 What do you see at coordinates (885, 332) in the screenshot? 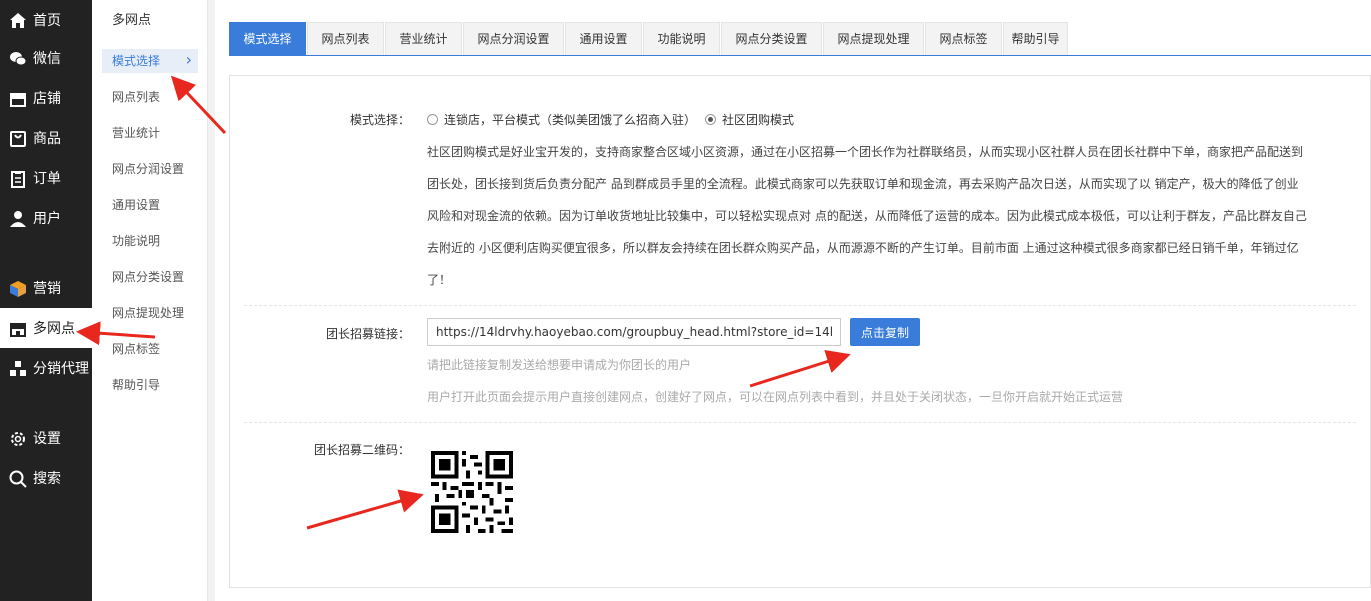
I see `copy-link-button: 点击复制` at bounding box center [885, 332].